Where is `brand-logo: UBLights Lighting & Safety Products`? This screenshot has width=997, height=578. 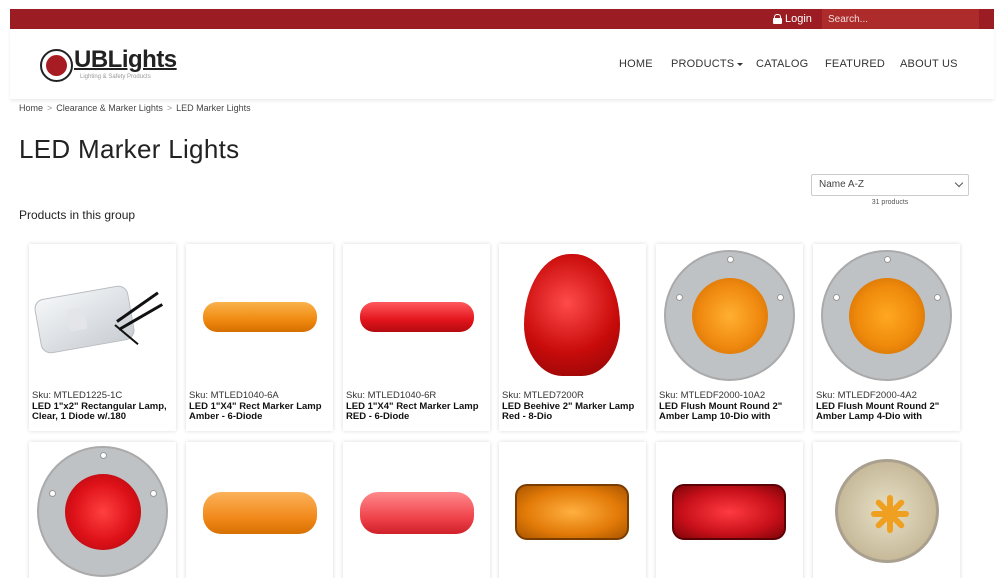
brand-logo: UBLights Lighting & Safety Products is located at coordinates (120, 66).